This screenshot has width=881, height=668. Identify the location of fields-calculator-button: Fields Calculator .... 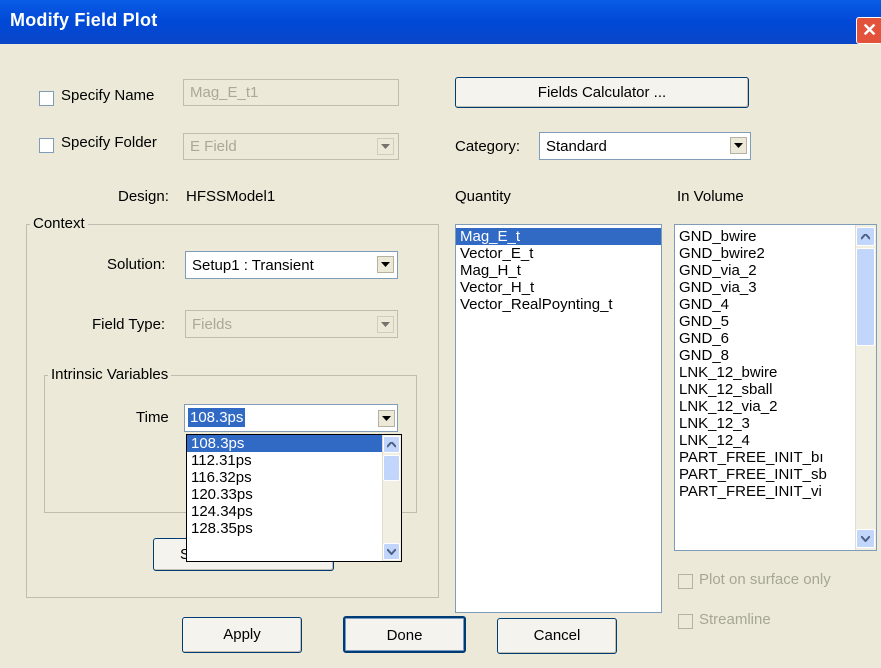
(602, 92).